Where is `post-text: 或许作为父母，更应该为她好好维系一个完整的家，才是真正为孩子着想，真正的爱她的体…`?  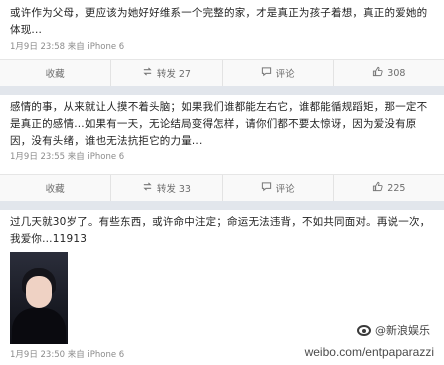
post-text: 或许作为父母，更应该为她好好维系一个完整的家，才是真正为孩子着想，真正的爱她的体… is located at coordinates (219, 21).